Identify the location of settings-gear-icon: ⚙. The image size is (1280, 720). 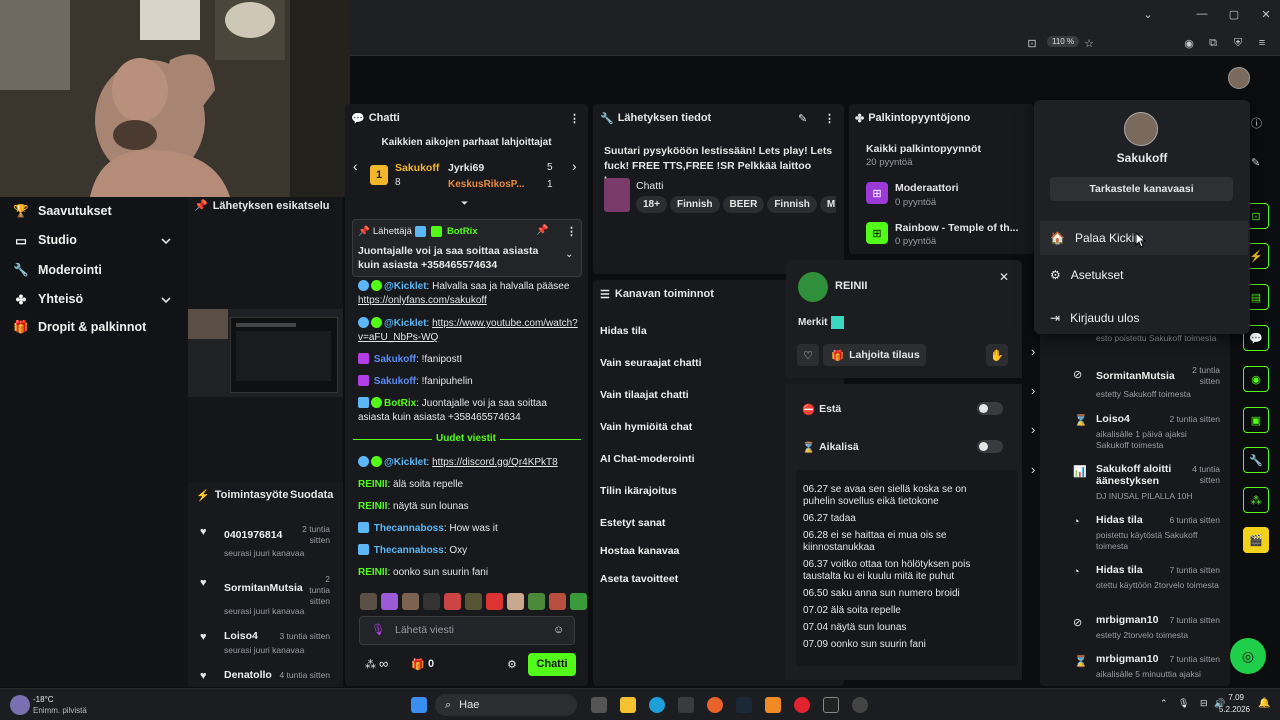
(512, 664).